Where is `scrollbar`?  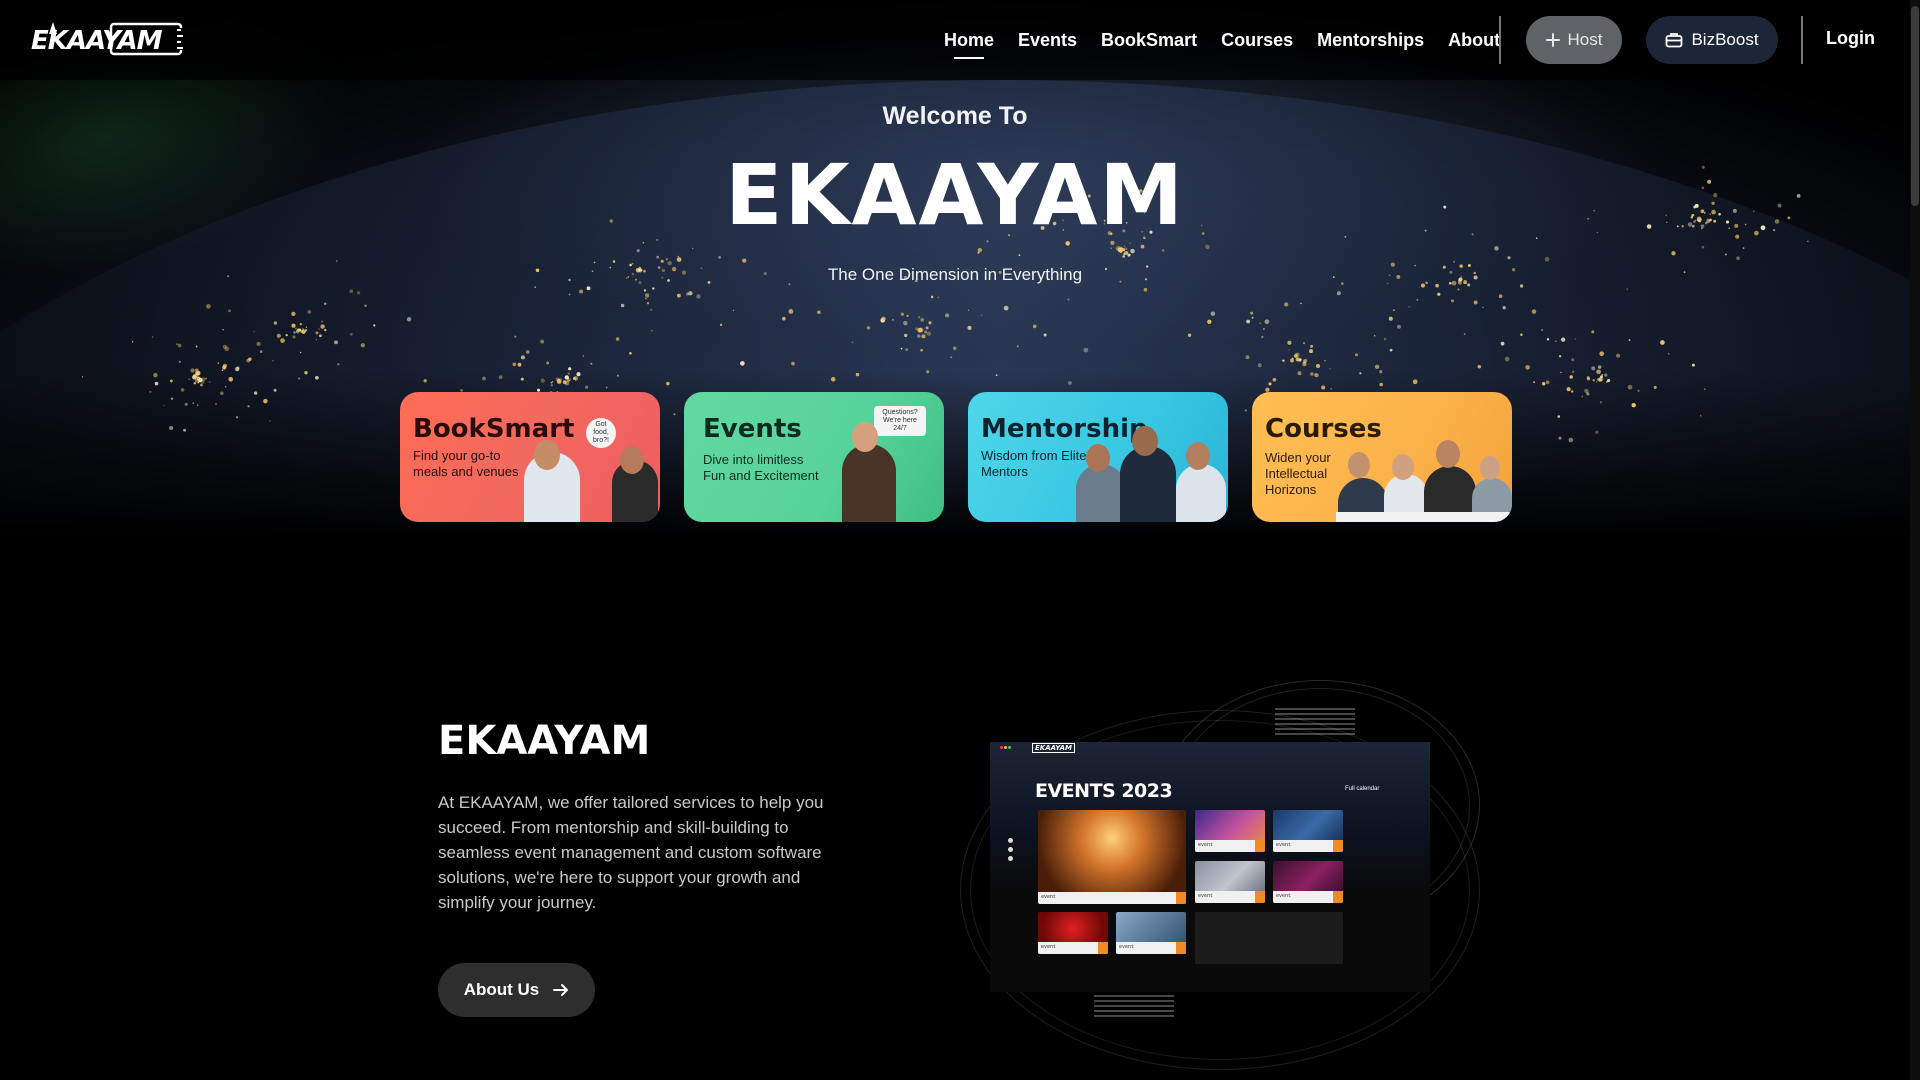
scrollbar is located at coordinates (1915, 540).